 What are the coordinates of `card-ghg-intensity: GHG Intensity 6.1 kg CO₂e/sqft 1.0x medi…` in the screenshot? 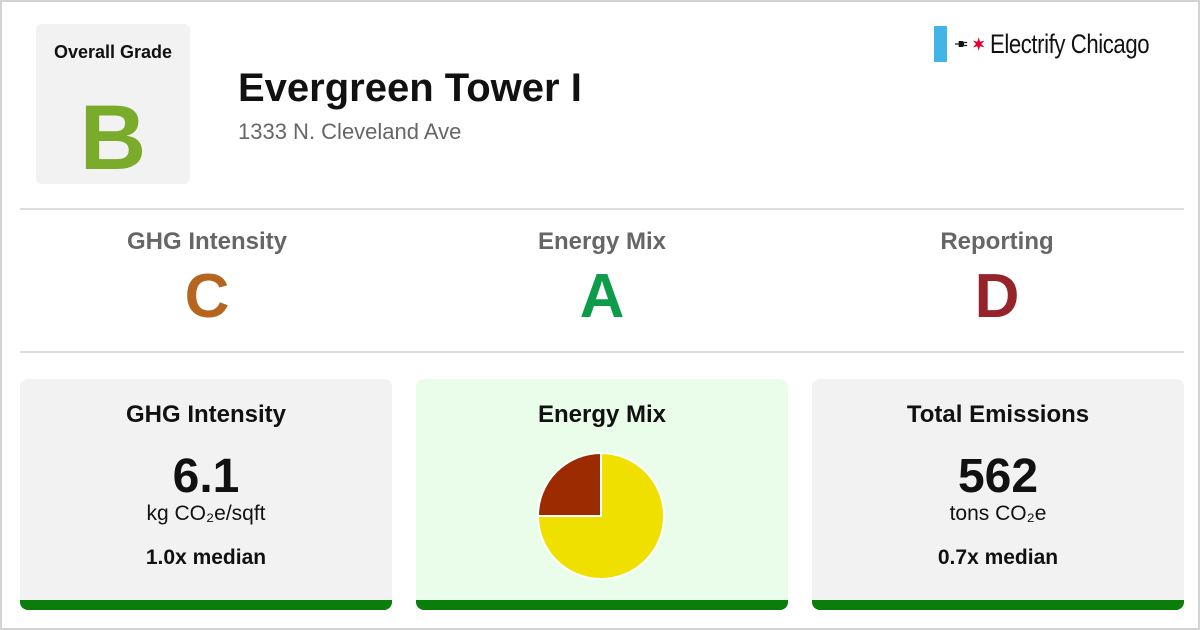 It's located at (206, 494).